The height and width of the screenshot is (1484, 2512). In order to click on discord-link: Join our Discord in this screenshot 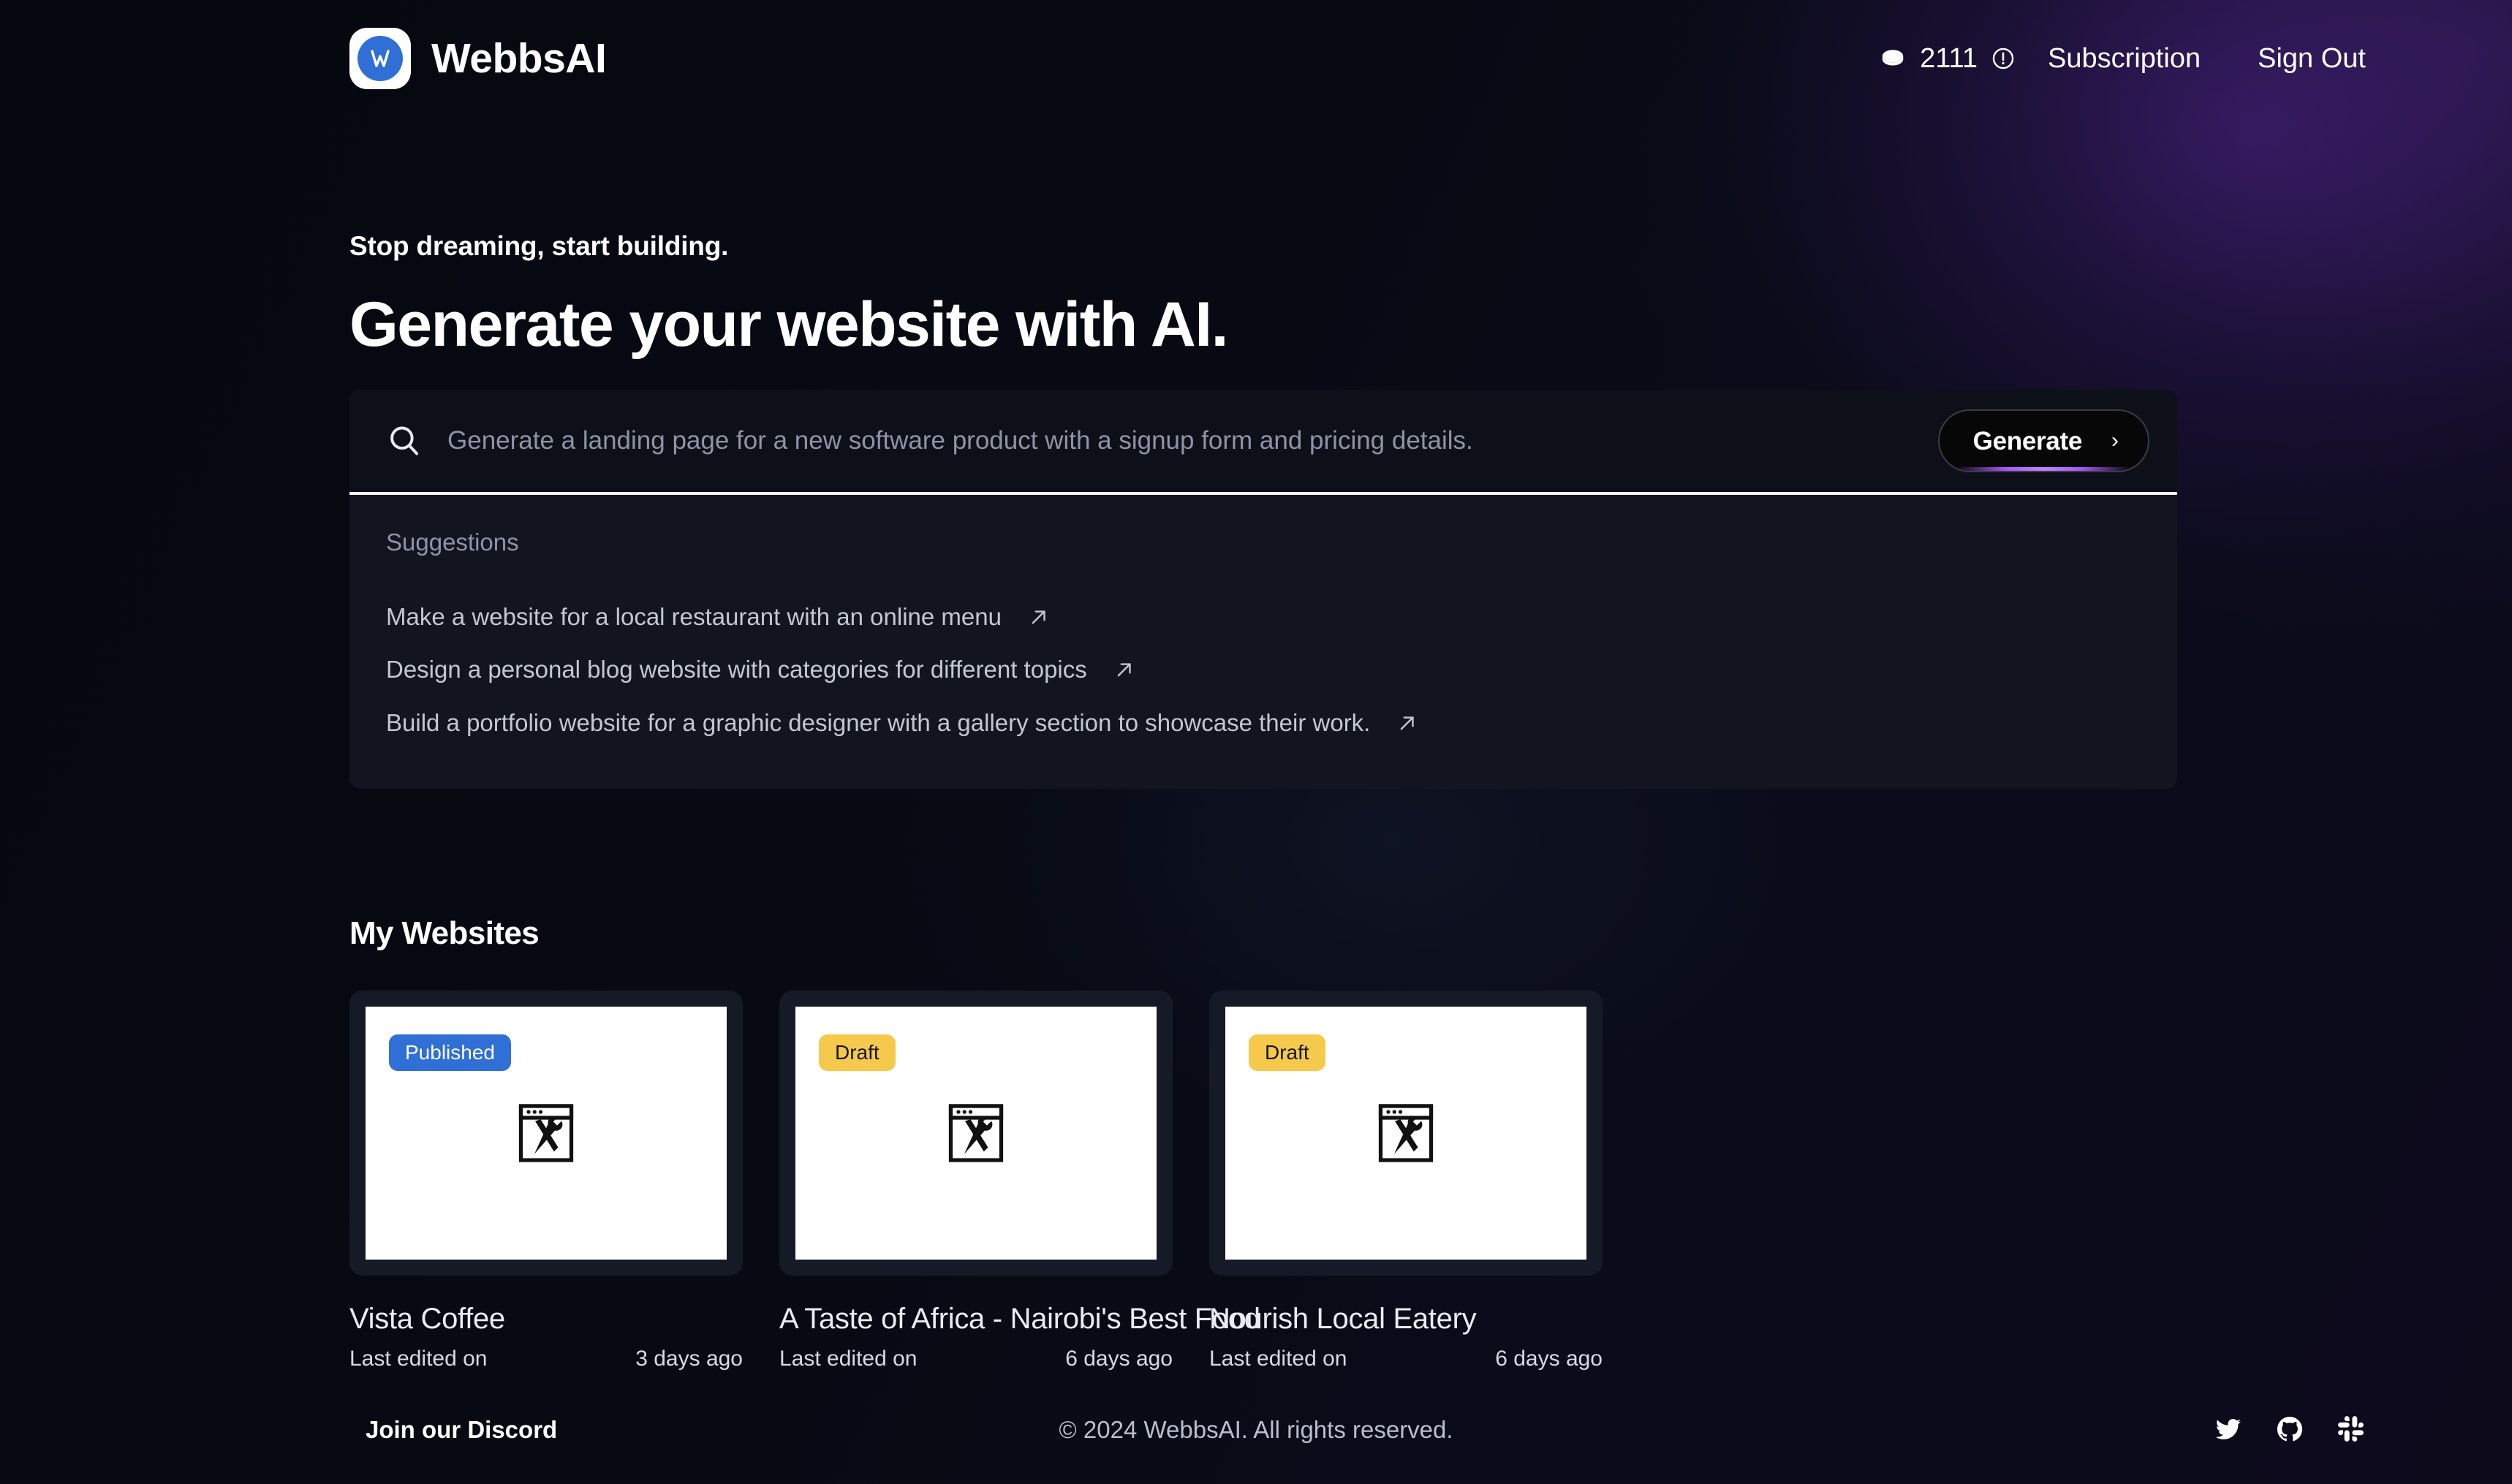, I will do `click(462, 1430)`.